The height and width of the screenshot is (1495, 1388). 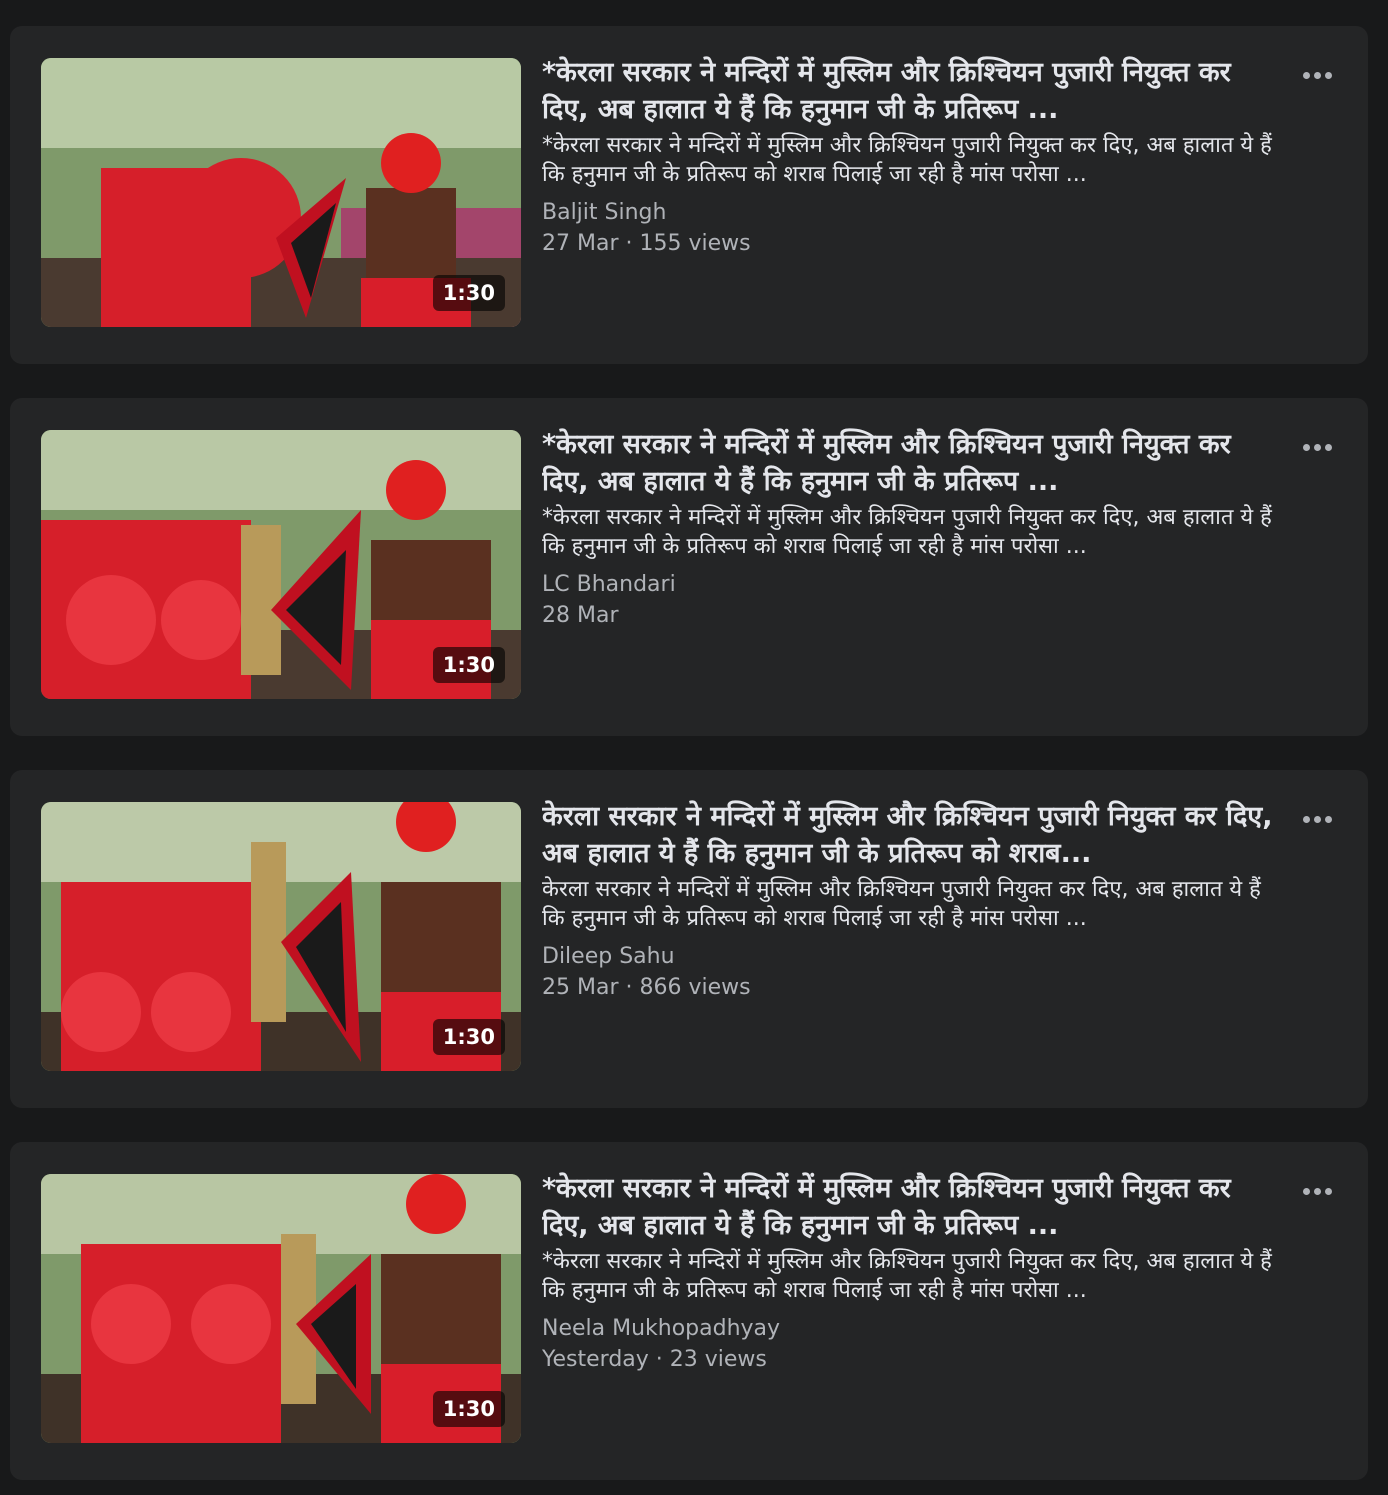 What do you see at coordinates (912, 585) in the screenshot?
I see `video-author: LC Bhandari` at bounding box center [912, 585].